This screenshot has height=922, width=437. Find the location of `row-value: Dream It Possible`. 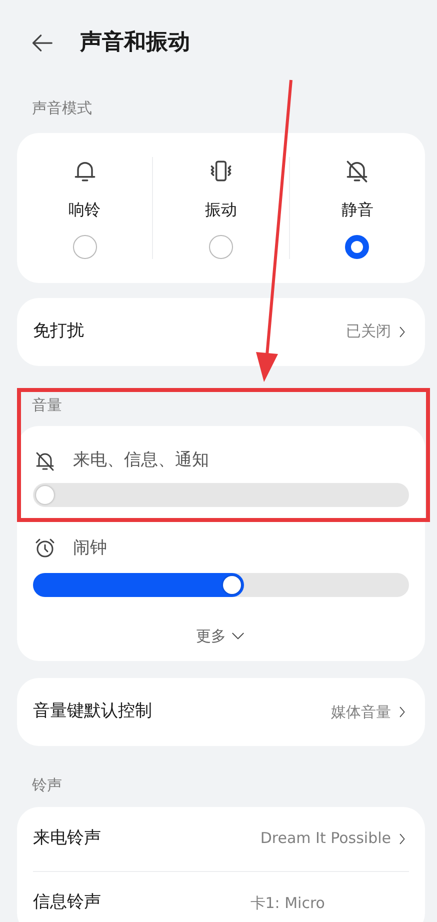

row-value: Dream It Possible is located at coordinates (325, 839).